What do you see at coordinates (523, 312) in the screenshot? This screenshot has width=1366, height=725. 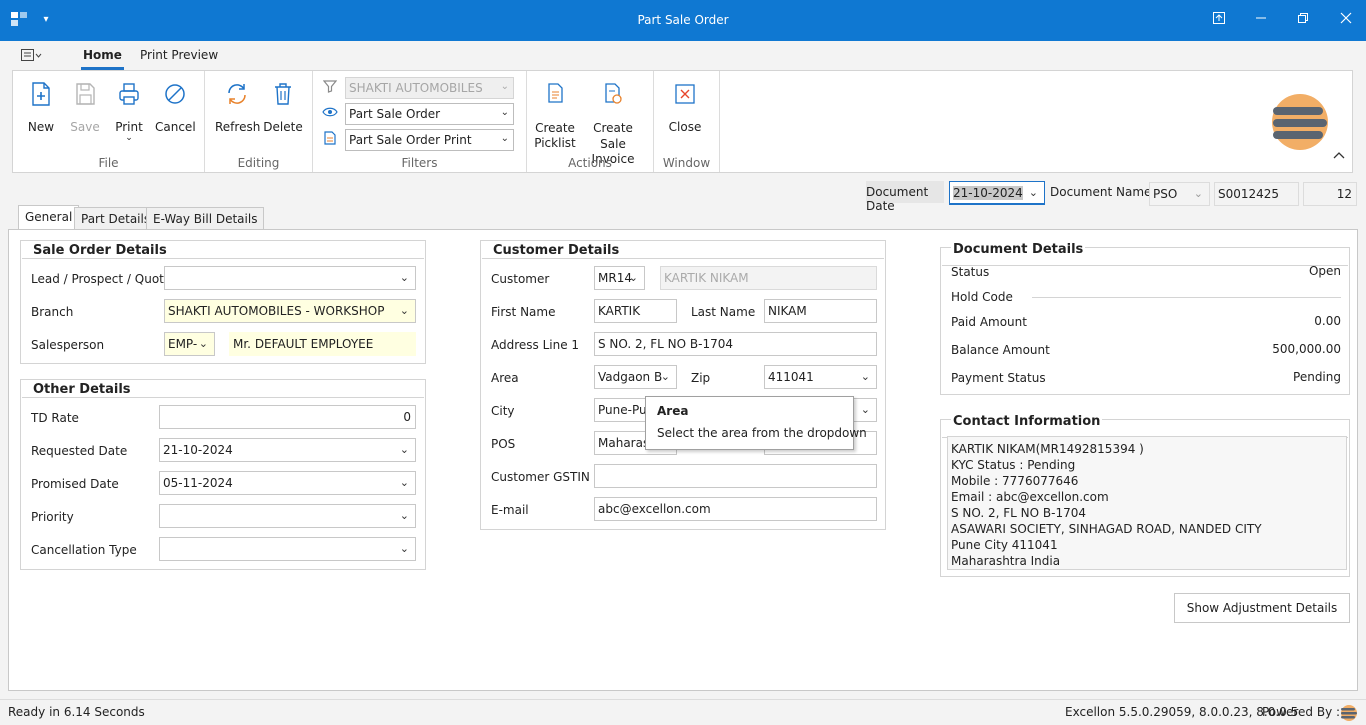 I see `first-name-label: First Name` at bounding box center [523, 312].